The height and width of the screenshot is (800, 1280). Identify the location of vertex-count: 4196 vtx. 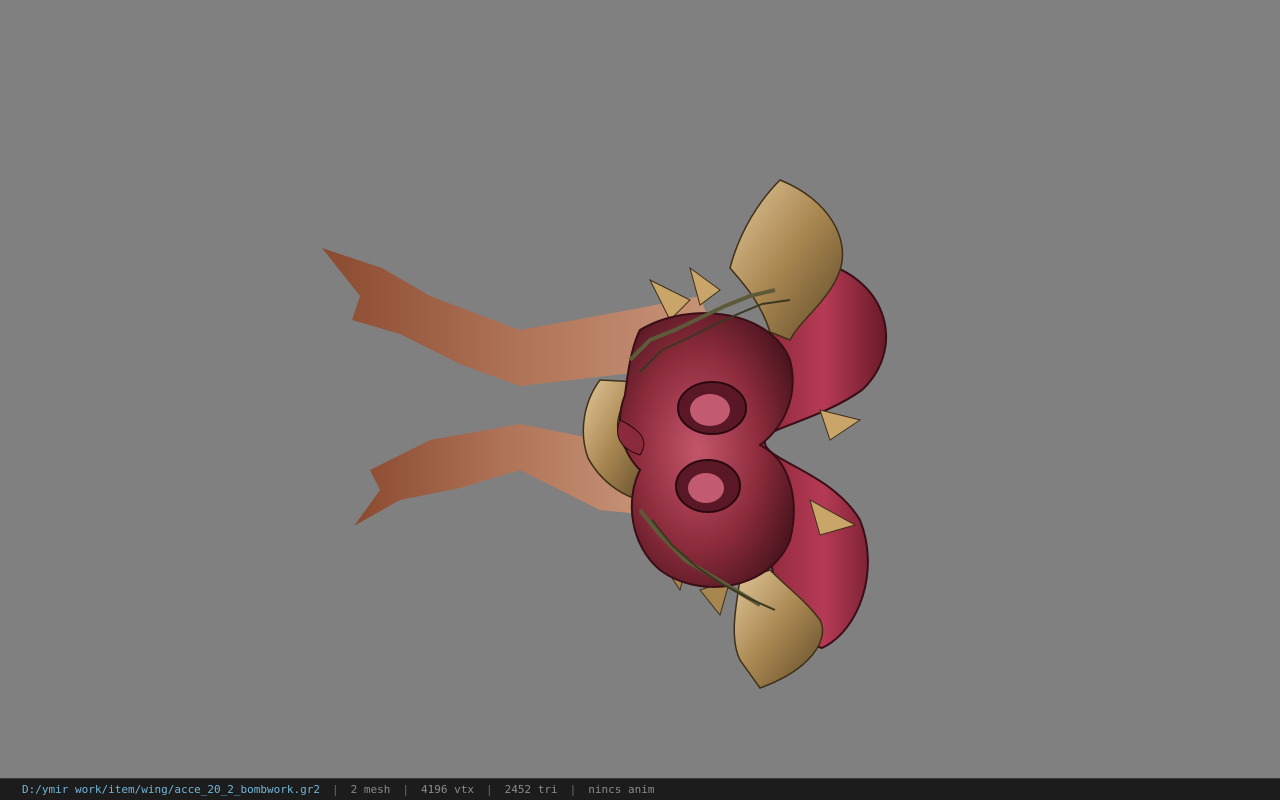
(447, 789).